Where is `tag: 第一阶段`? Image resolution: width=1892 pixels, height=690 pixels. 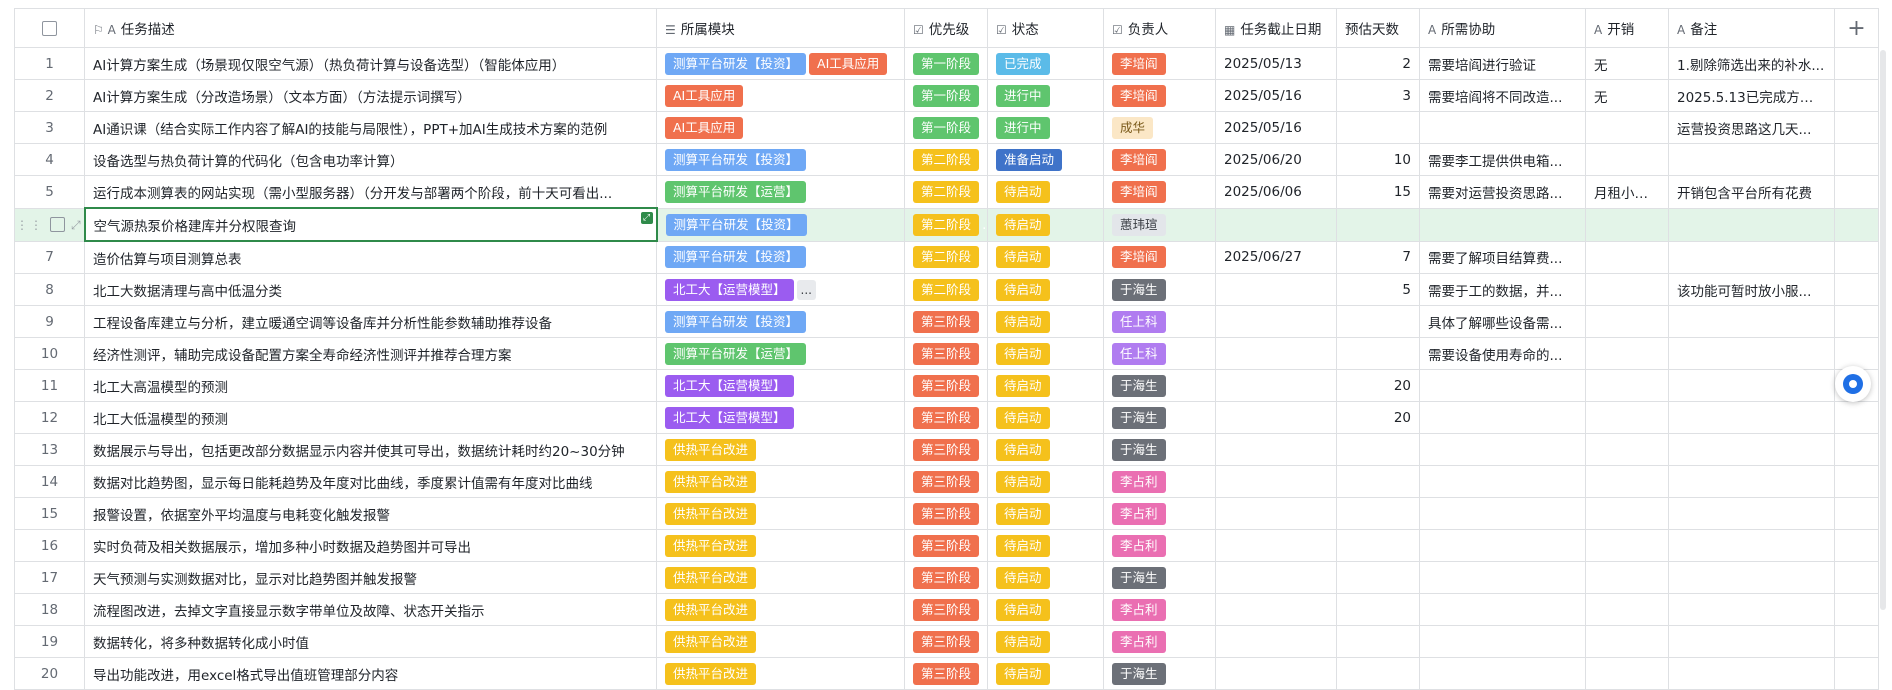
tag: 第一阶段 is located at coordinates (946, 63).